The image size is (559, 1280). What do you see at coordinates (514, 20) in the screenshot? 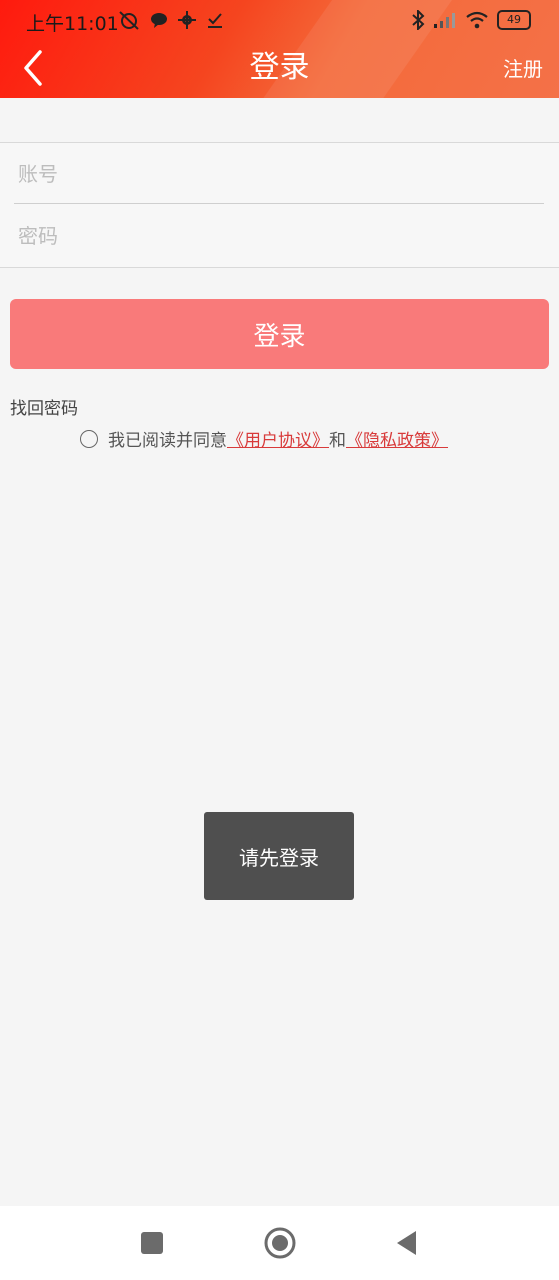
I see `battery-icon: 49` at bounding box center [514, 20].